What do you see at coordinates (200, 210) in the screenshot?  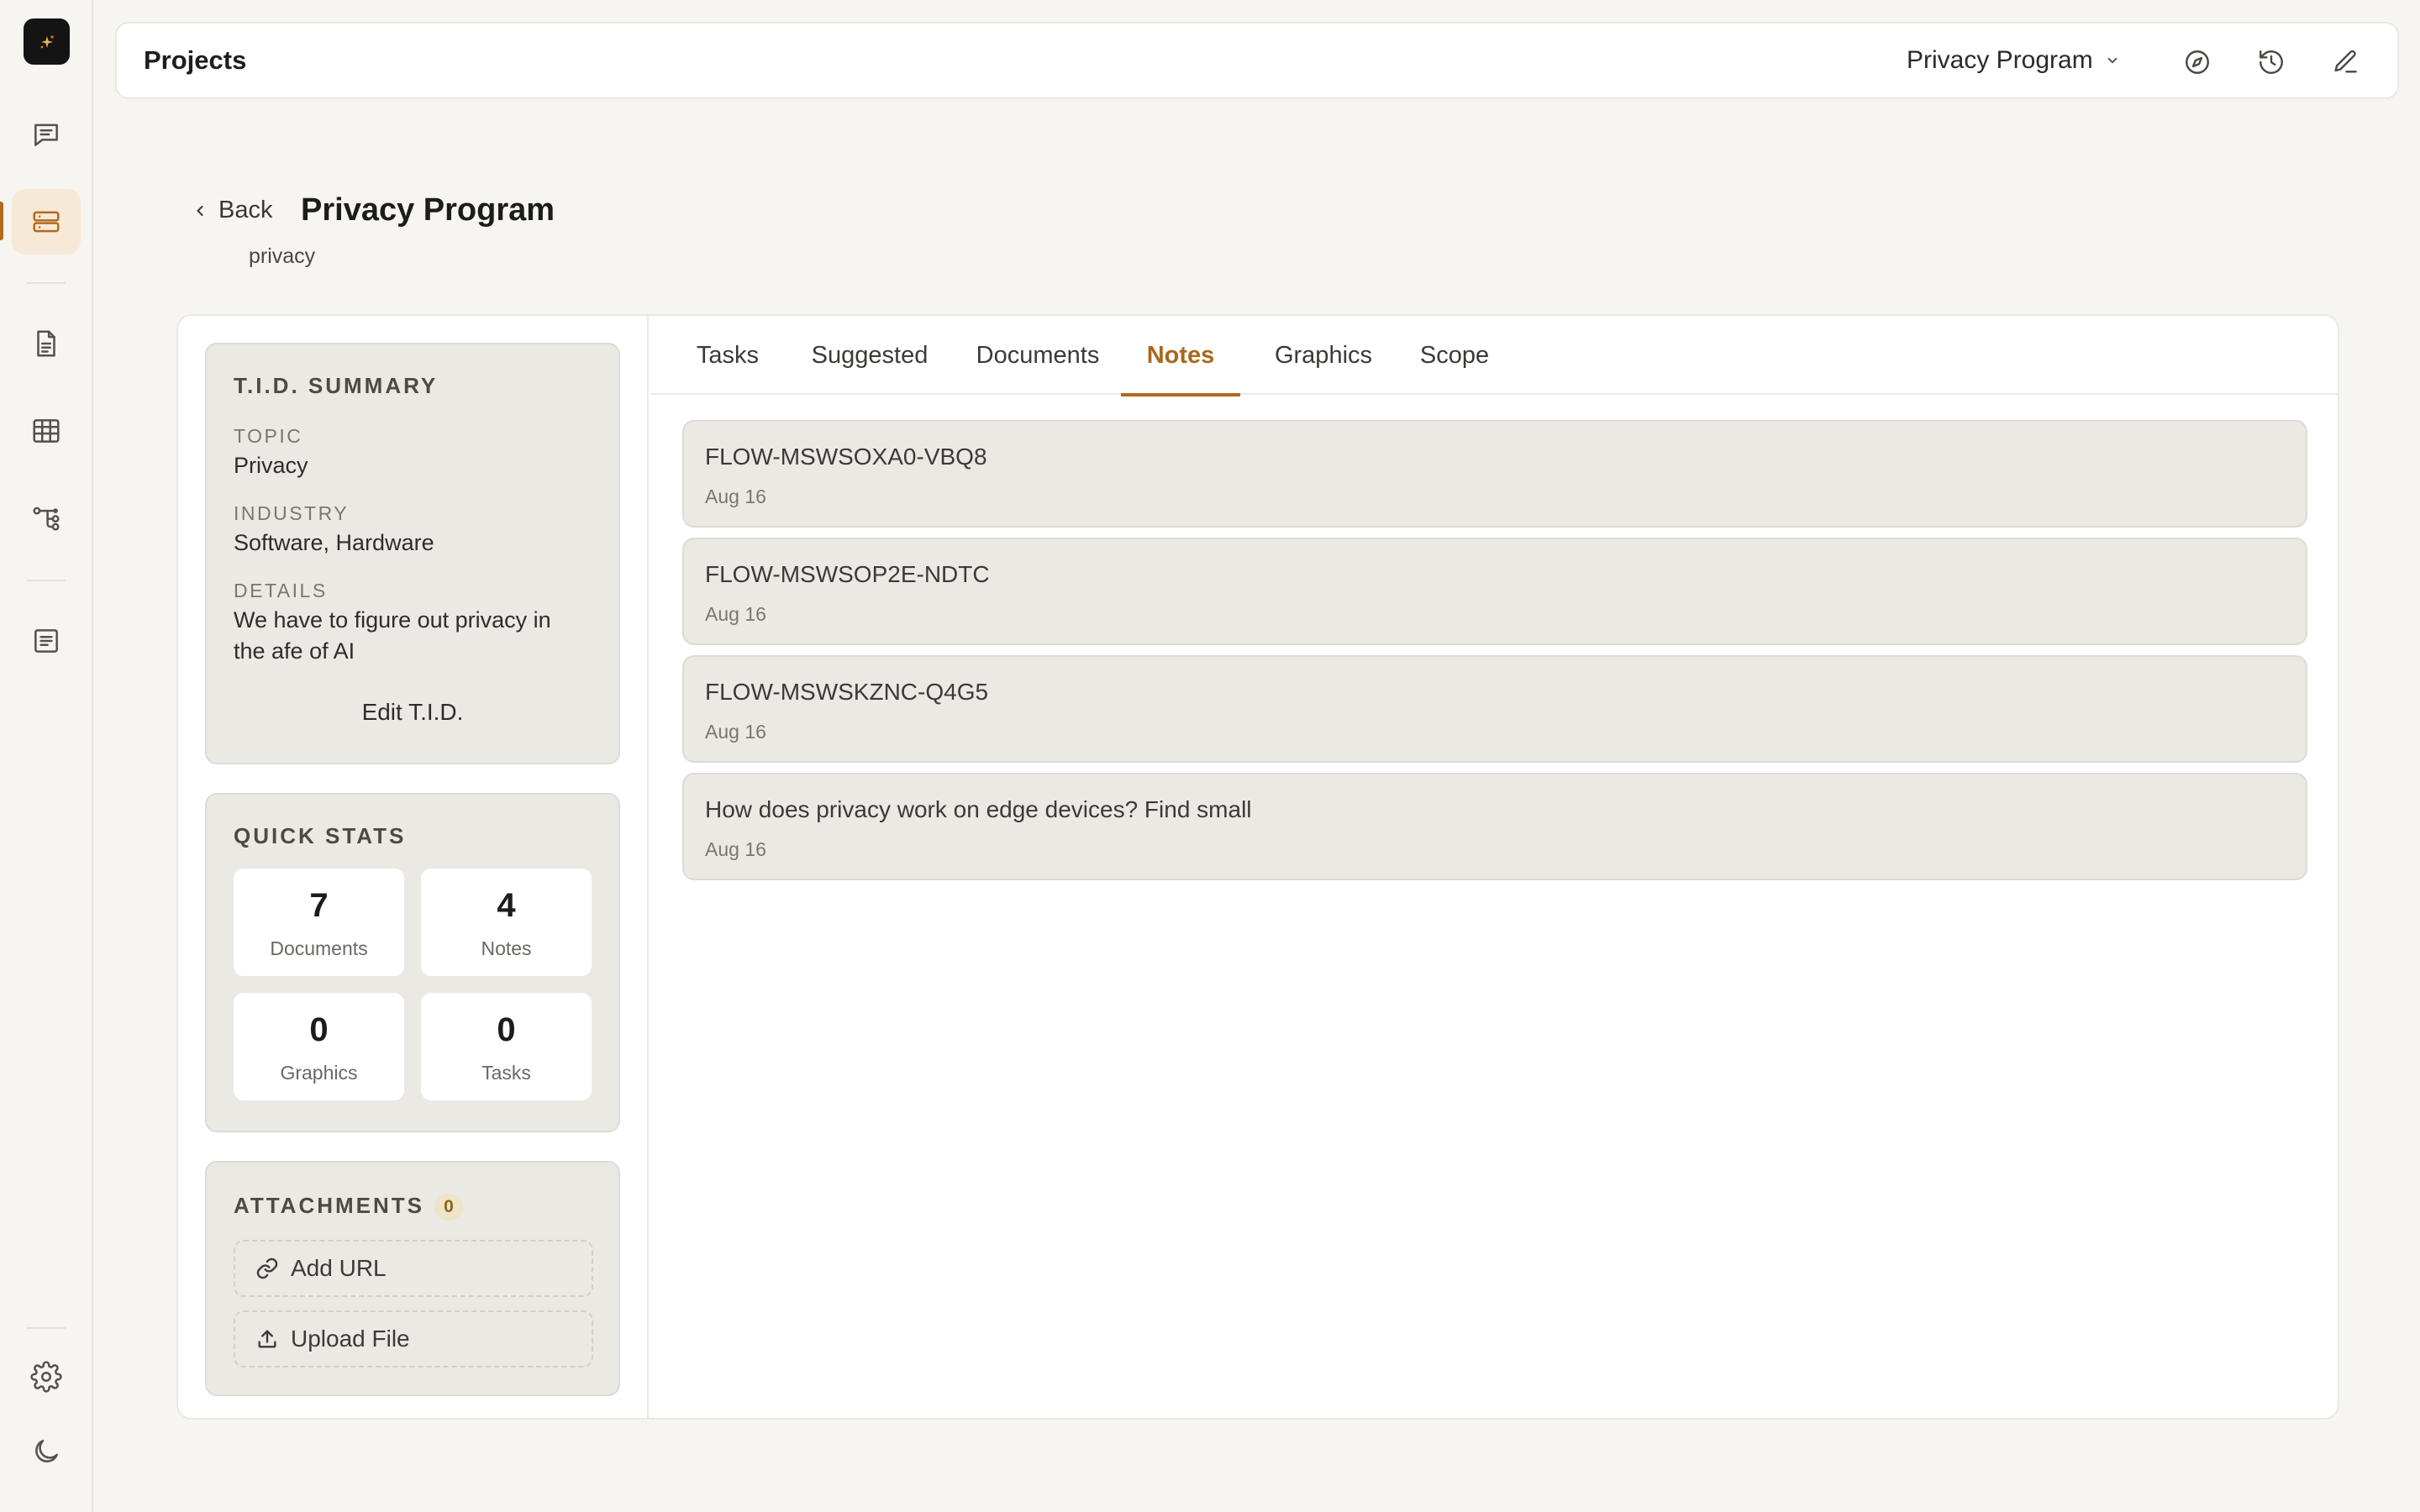 I see `chevron-left-icon` at bounding box center [200, 210].